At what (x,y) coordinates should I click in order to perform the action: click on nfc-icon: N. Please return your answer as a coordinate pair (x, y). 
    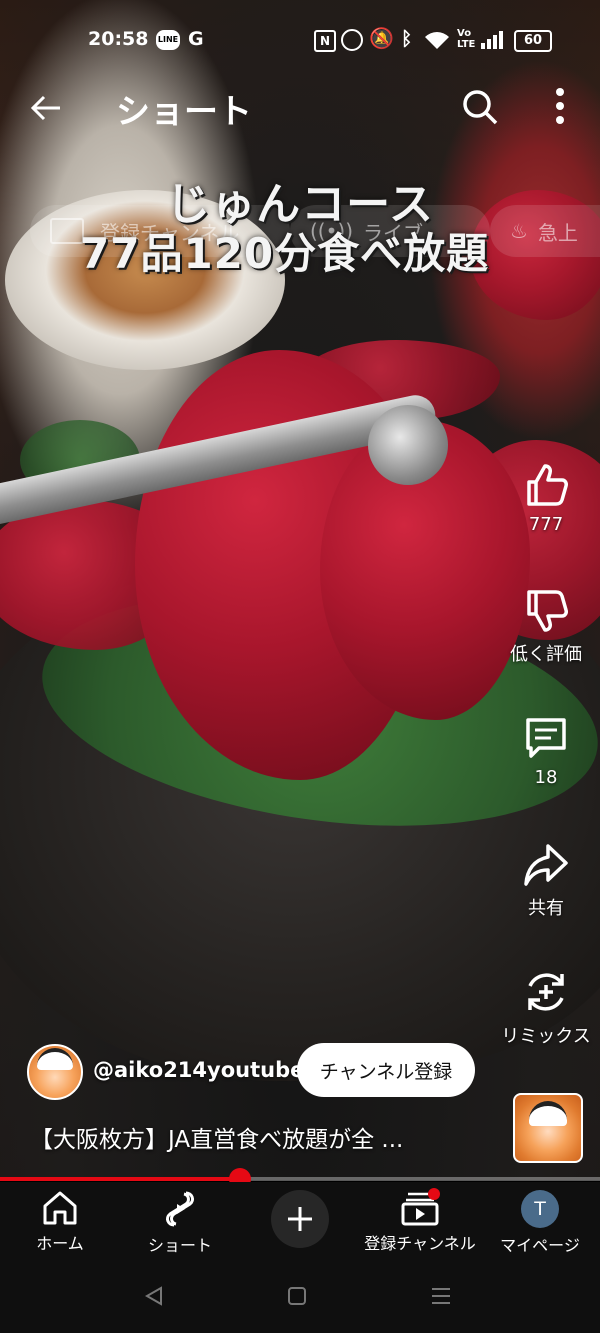
    Looking at the image, I should click on (325, 41).